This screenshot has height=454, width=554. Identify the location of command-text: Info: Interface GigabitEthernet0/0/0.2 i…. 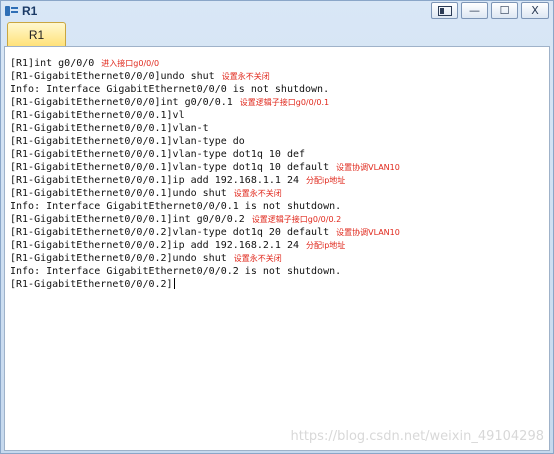
(176, 271).